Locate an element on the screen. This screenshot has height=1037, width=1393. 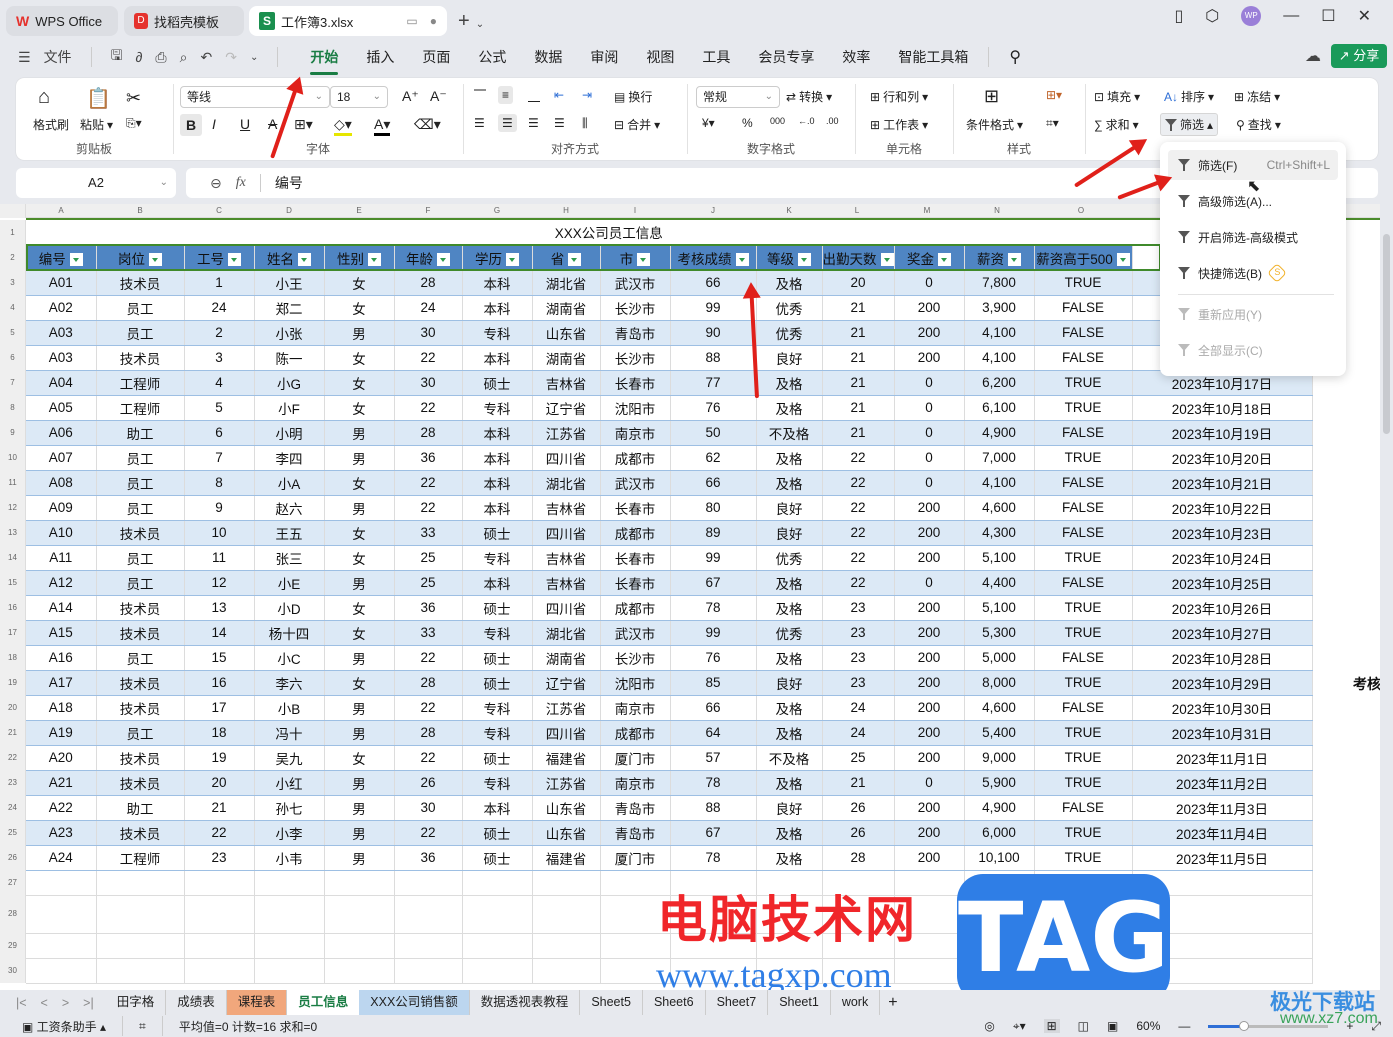
table-cell: 小D is located at coordinates (289, 608).